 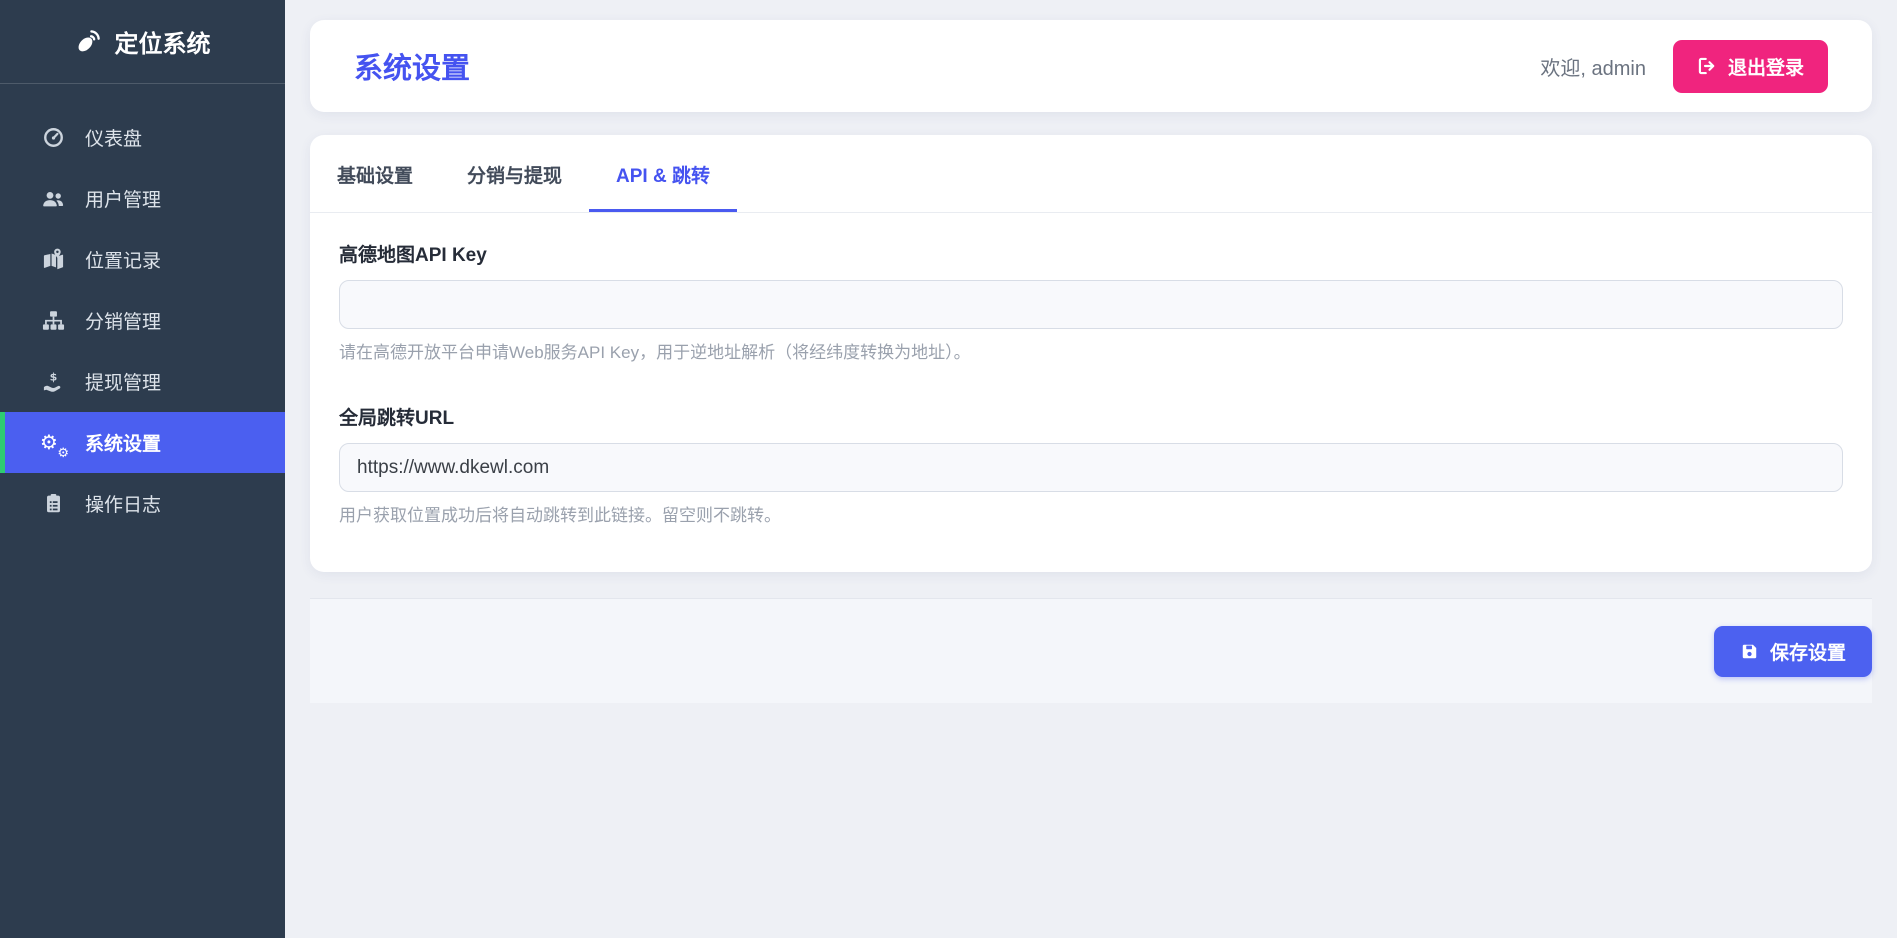 What do you see at coordinates (1807, 653) in the screenshot?
I see `save-label: 保存设置` at bounding box center [1807, 653].